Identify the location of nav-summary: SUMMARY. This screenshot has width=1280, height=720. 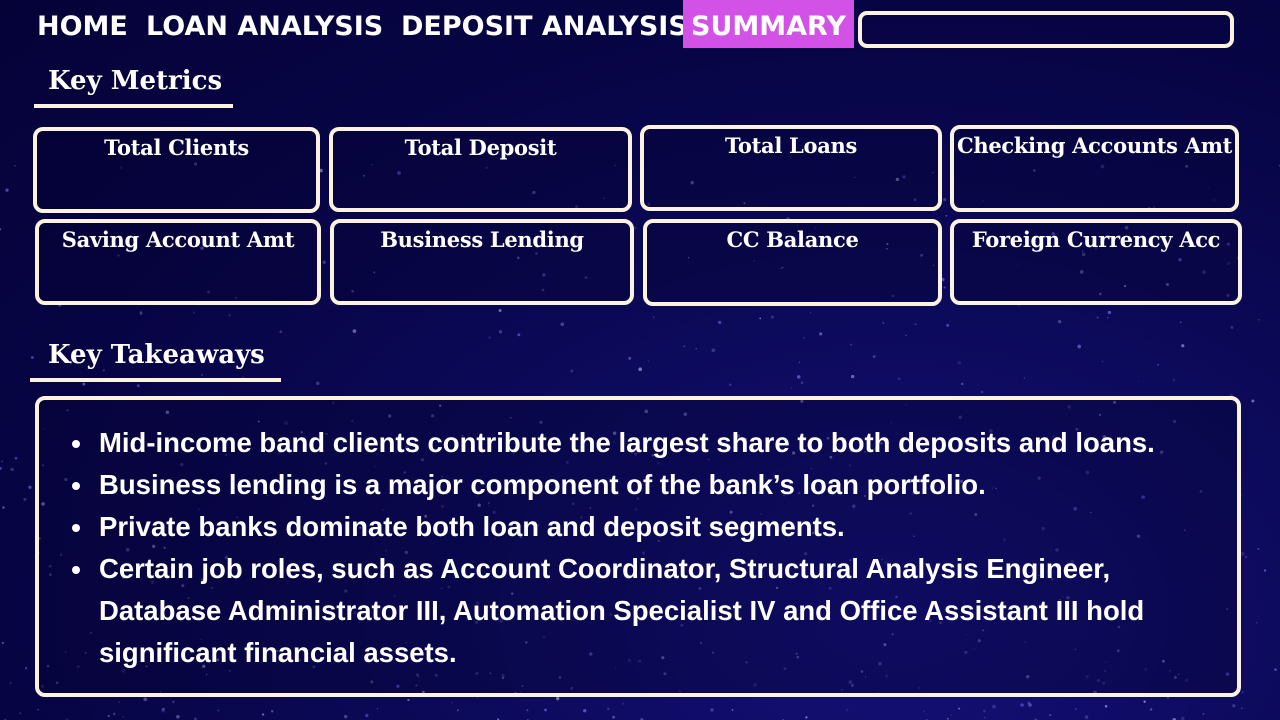
(768, 24).